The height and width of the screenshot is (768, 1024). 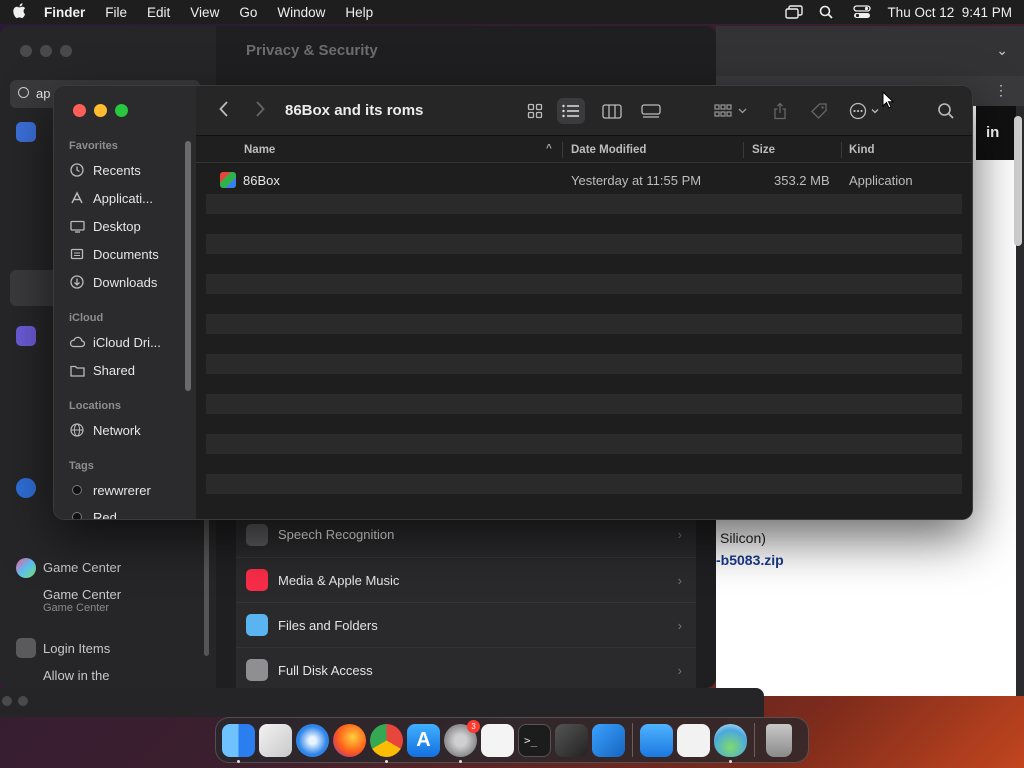 What do you see at coordinates (224, 111) in the screenshot?
I see `back-button` at bounding box center [224, 111].